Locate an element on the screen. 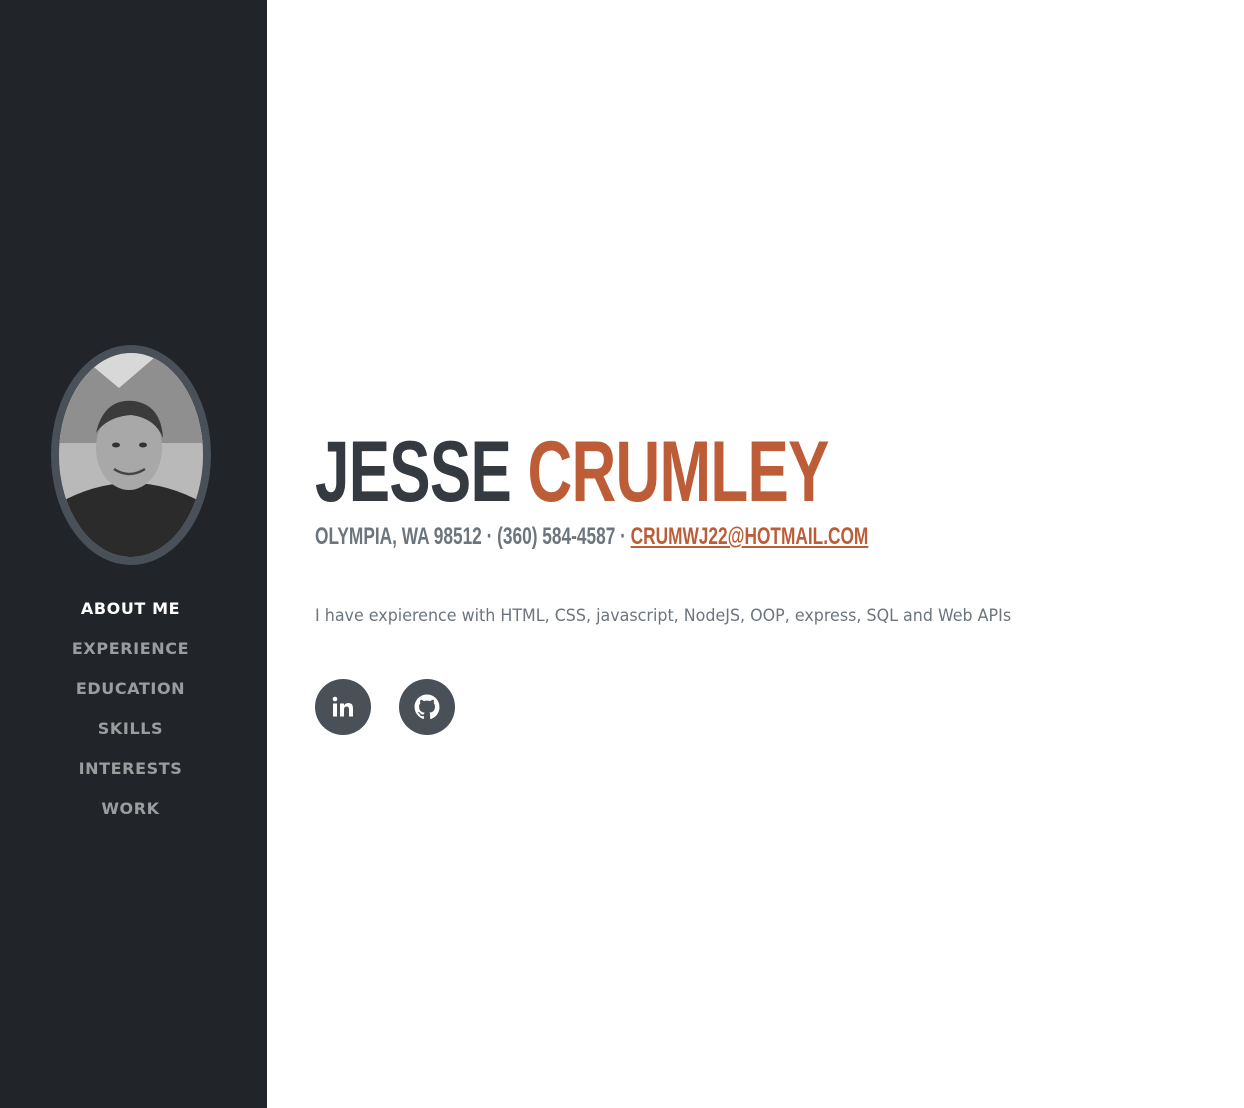 The image size is (1244, 1108). linkedin-icon is located at coordinates (342, 706).